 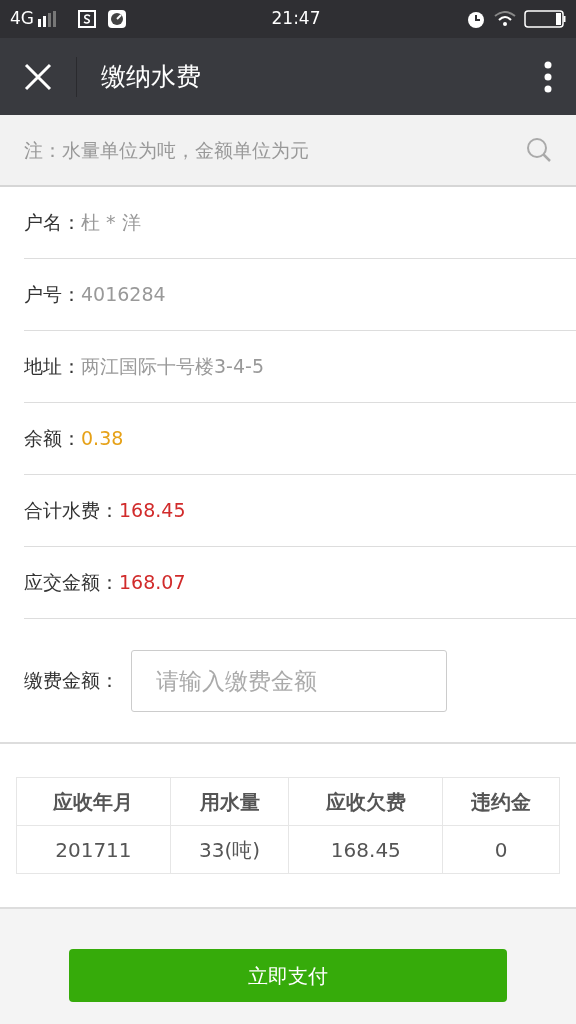 What do you see at coordinates (229, 849) in the screenshot?
I see `table-cell: 33(吨)` at bounding box center [229, 849].